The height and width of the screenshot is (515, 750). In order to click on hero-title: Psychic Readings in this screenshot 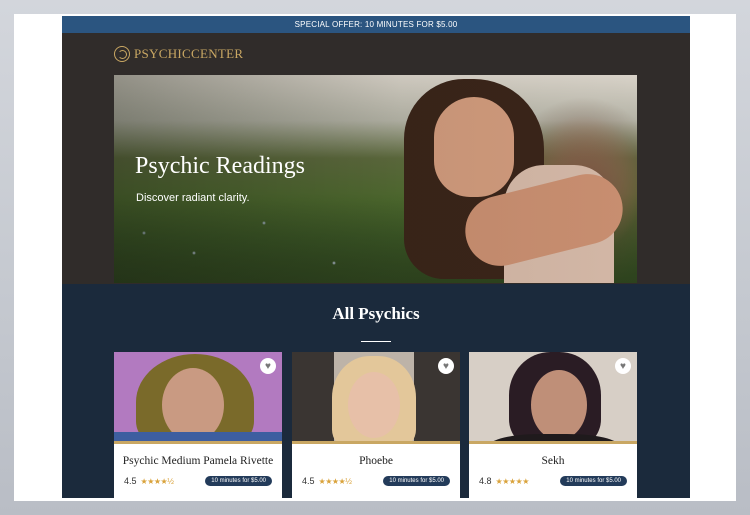, I will do `click(220, 166)`.